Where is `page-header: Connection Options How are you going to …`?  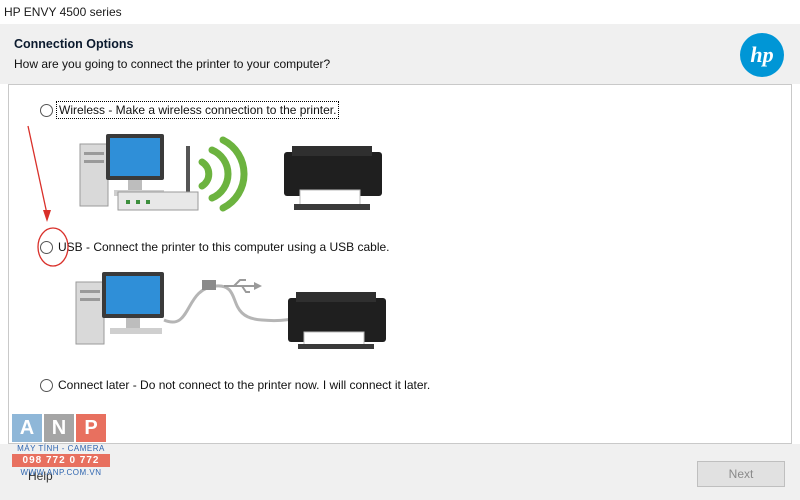 page-header: Connection Options How are you going to … is located at coordinates (400, 54).